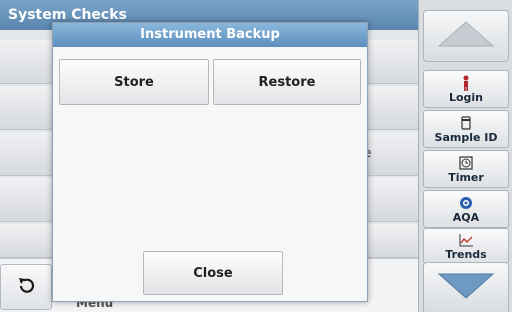 The image size is (512, 312). What do you see at coordinates (466, 163) in the screenshot?
I see `timer-icon` at bounding box center [466, 163].